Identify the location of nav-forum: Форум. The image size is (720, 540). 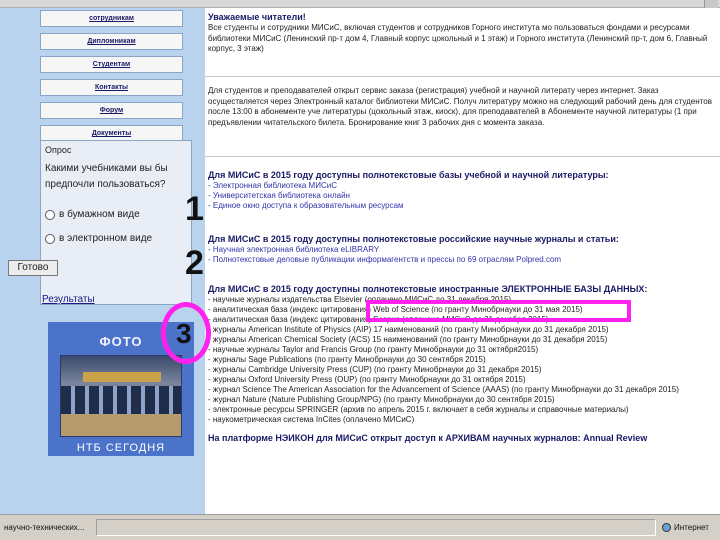
(111, 110).